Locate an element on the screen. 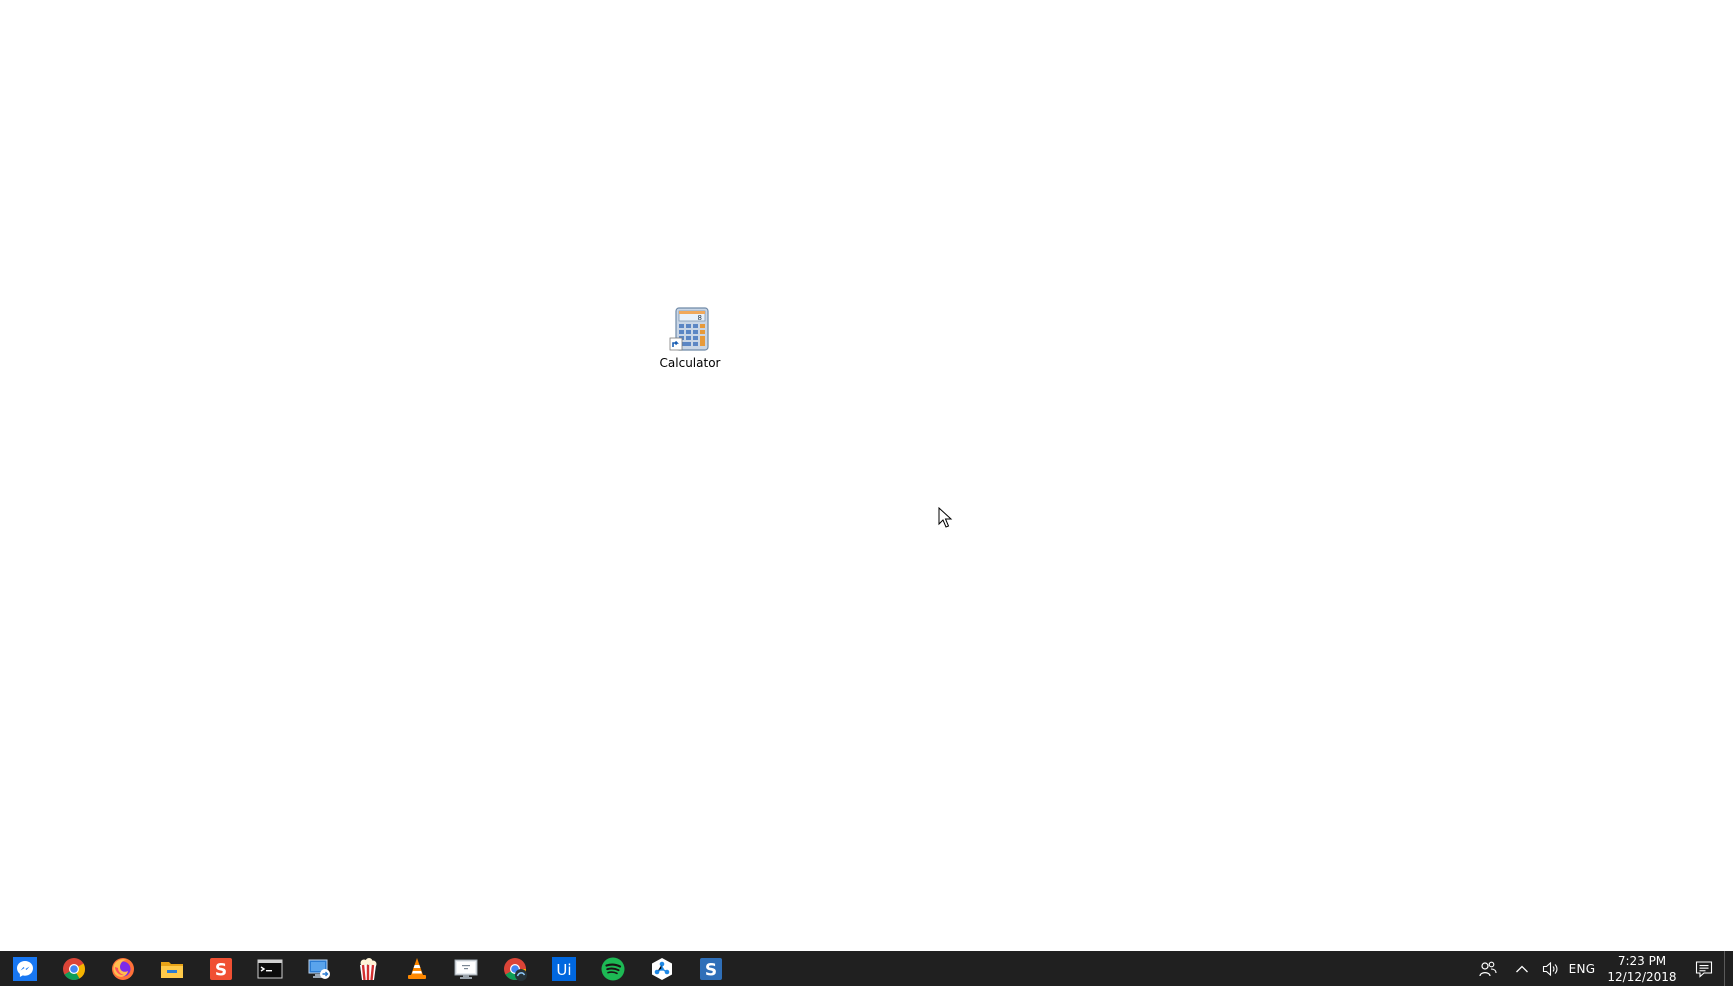 The width and height of the screenshot is (1733, 986). taskbar-app-uipath: Ui is located at coordinates (563, 968).